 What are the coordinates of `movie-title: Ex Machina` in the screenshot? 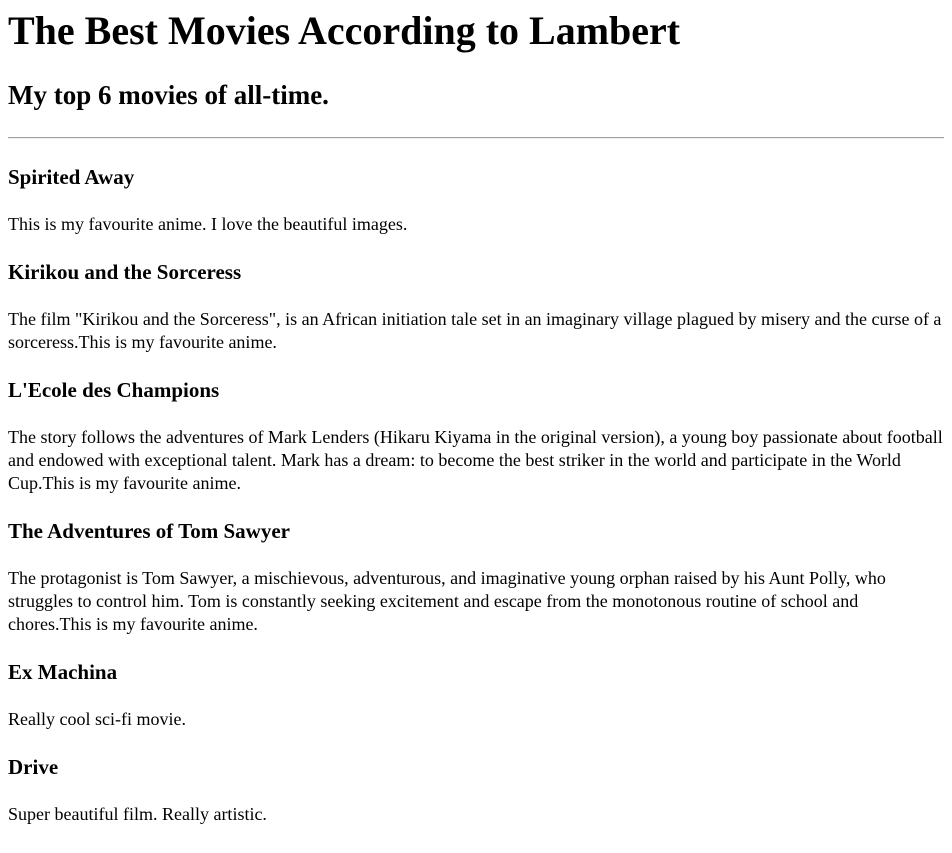 It's located at (63, 672).